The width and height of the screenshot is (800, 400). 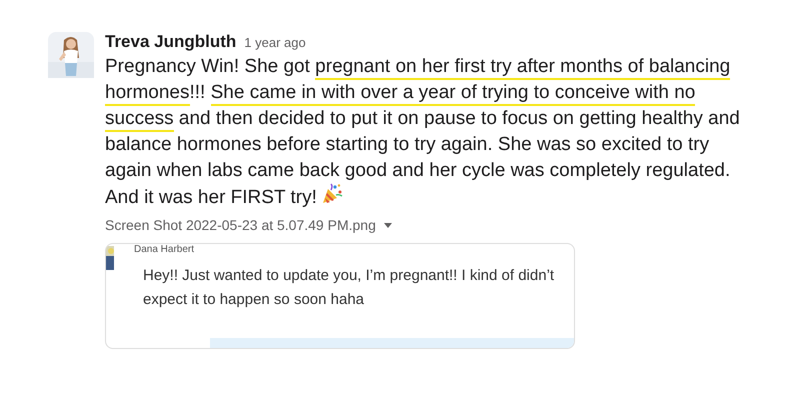 What do you see at coordinates (170, 42) in the screenshot?
I see `author-name: Treva Jungbluth` at bounding box center [170, 42].